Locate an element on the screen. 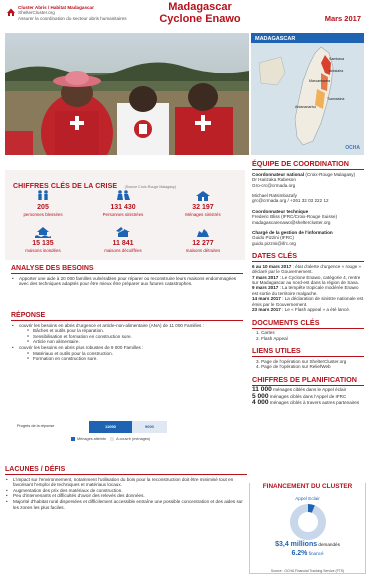 This screenshot has height=581, width=369. legend-reached: Ménages atteints is located at coordinates (91, 439).